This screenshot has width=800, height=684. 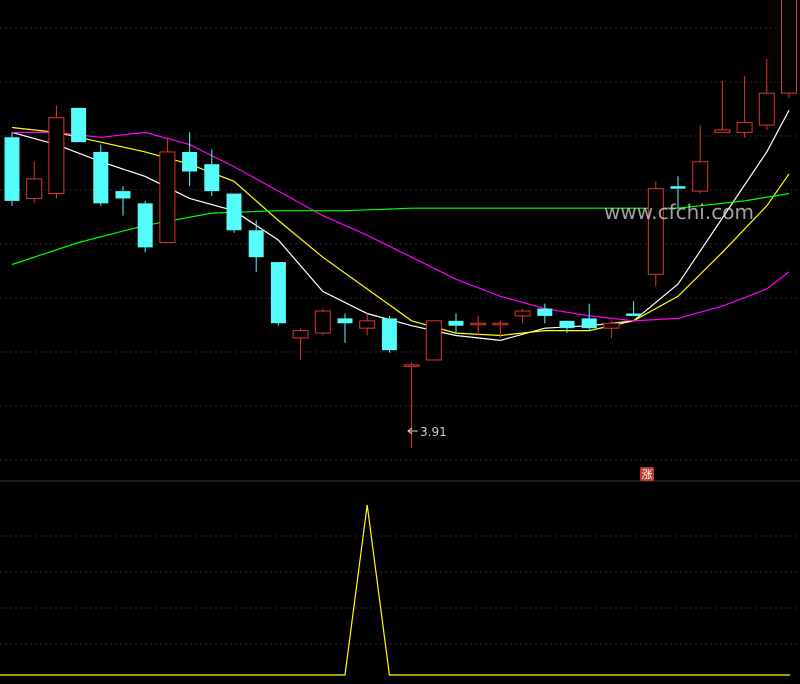 What do you see at coordinates (433, 432) in the screenshot?
I see `low-price-label: 3.91` at bounding box center [433, 432].